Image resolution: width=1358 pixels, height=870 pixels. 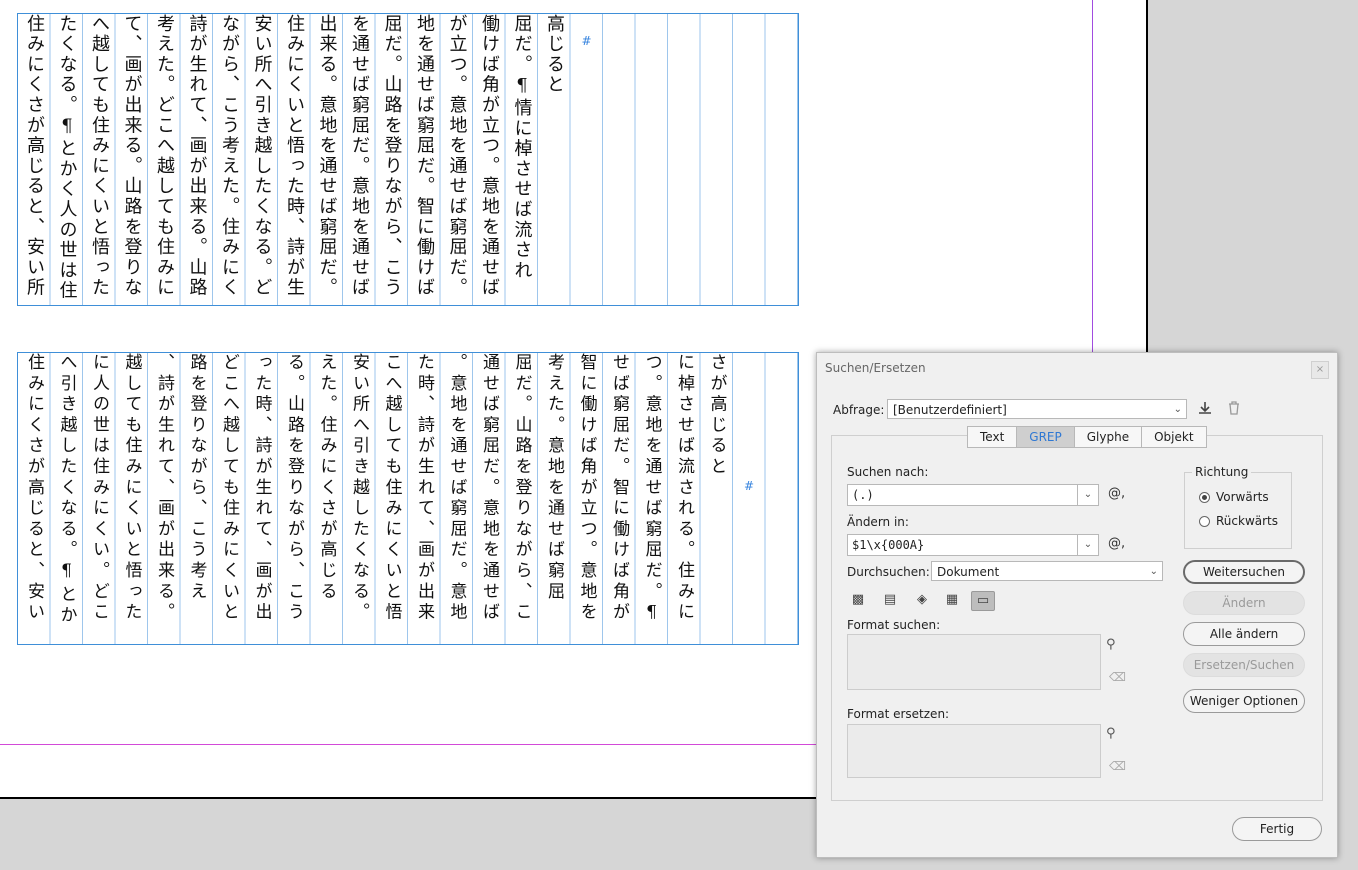 What do you see at coordinates (131, 488) in the screenshot?
I see `text-column: 越しても住みにくいと悟った時` at bounding box center [131, 488].